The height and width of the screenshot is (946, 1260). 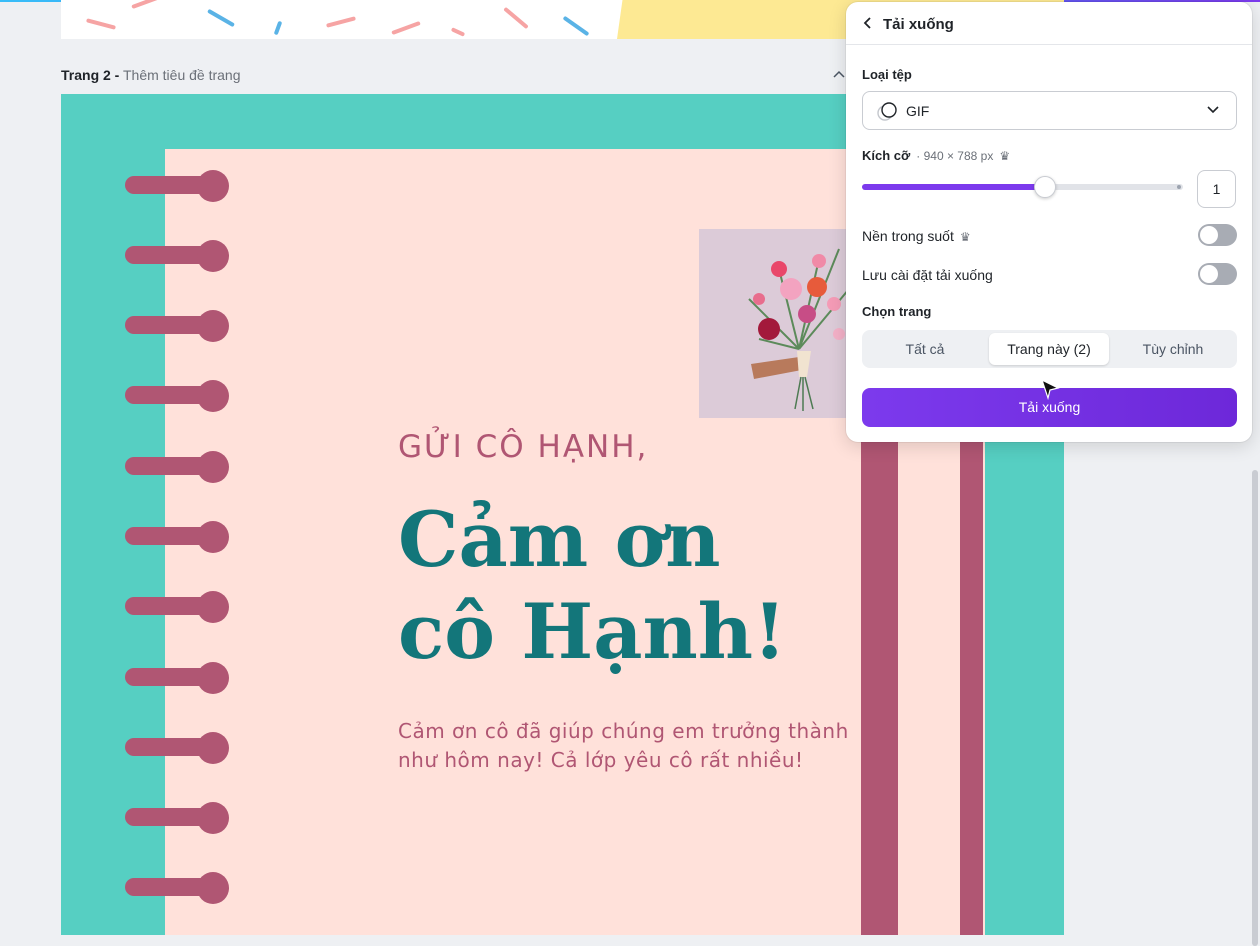 What do you see at coordinates (888, 111) in the screenshot?
I see `gif-icon` at bounding box center [888, 111].